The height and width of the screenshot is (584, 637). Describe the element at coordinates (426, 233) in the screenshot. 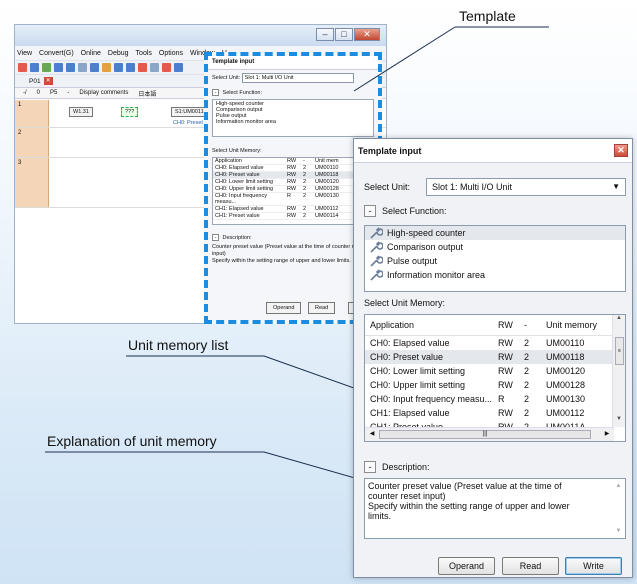

I see `function-label: High-speed counter` at that location.